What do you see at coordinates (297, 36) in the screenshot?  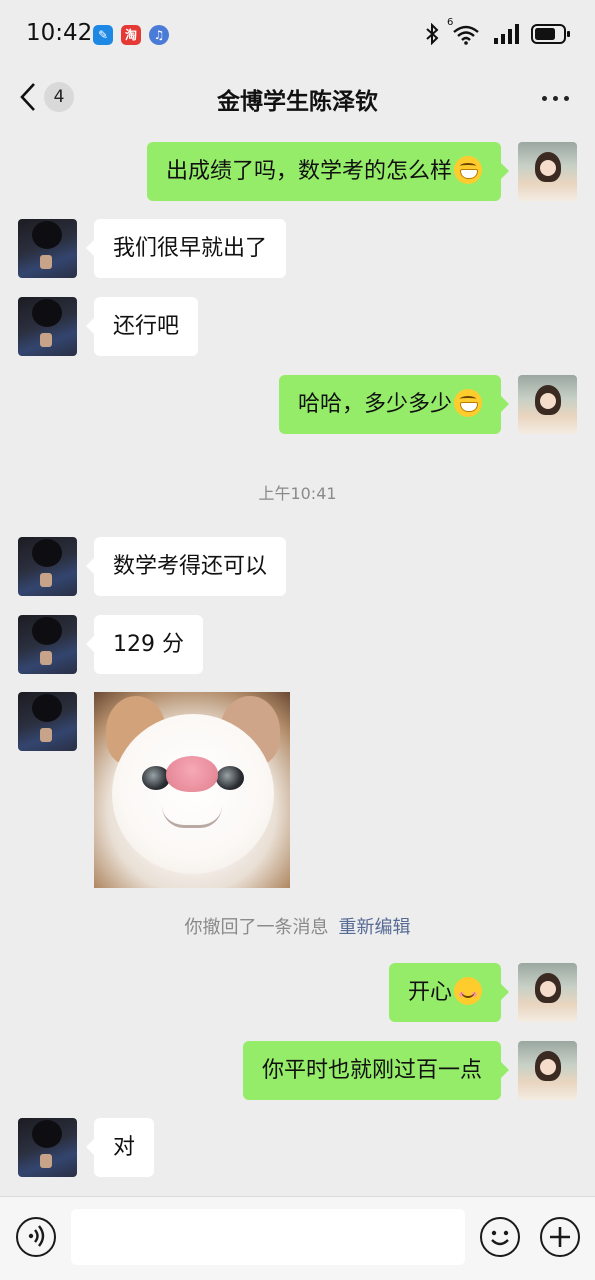 I see `status-bar: 10:42 ✎ 淘 ♫ 6` at bounding box center [297, 36].